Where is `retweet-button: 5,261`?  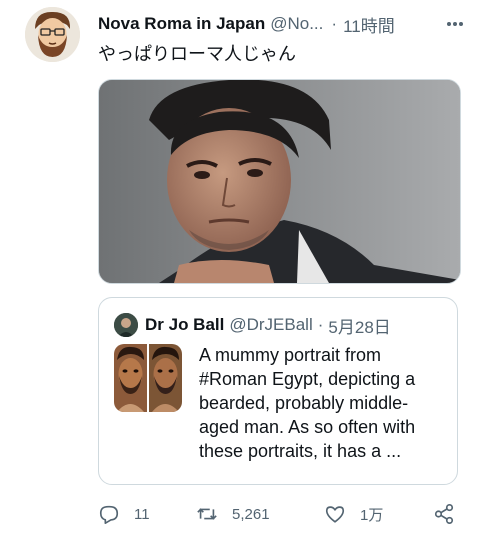 retweet-button: 5,261 is located at coordinates (233, 514).